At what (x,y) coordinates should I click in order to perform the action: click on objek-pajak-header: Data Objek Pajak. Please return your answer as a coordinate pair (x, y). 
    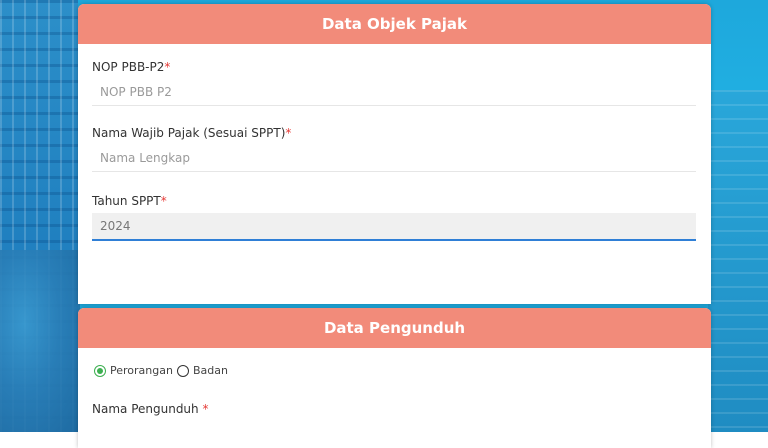
    Looking at the image, I should click on (394, 24).